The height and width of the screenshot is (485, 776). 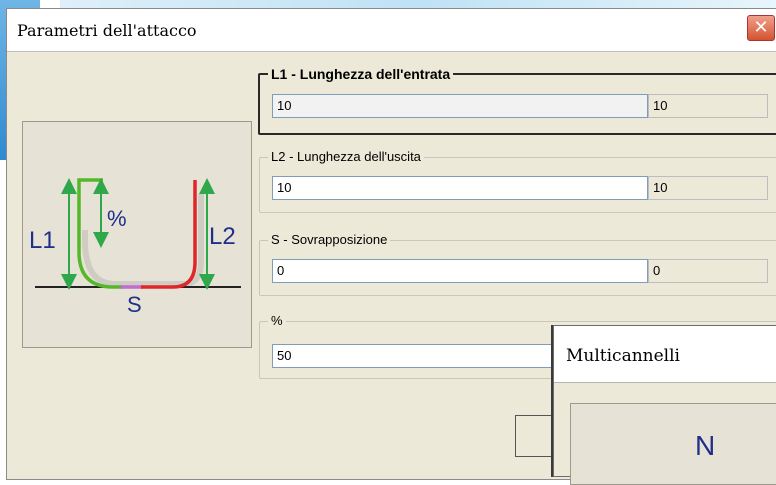 What do you see at coordinates (708, 188) in the screenshot?
I see `exit-length-readout: 10` at bounding box center [708, 188].